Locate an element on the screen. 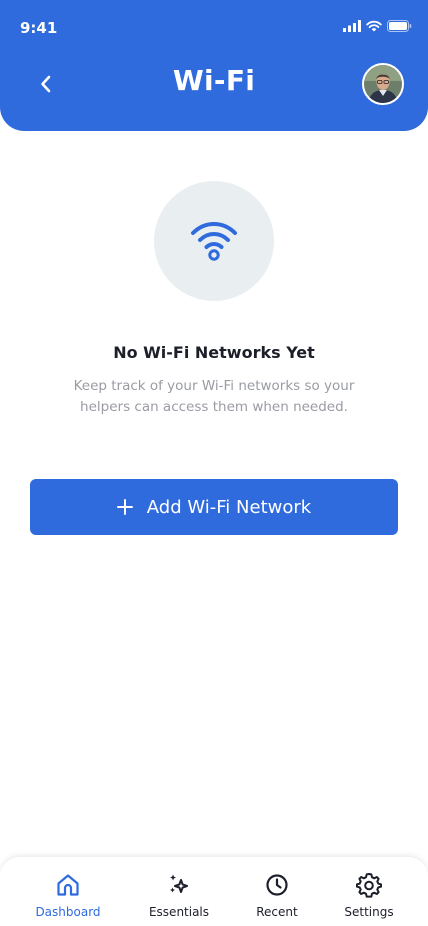 This screenshot has width=428, height=926. nav-label-essentials: Essentials is located at coordinates (179, 912).